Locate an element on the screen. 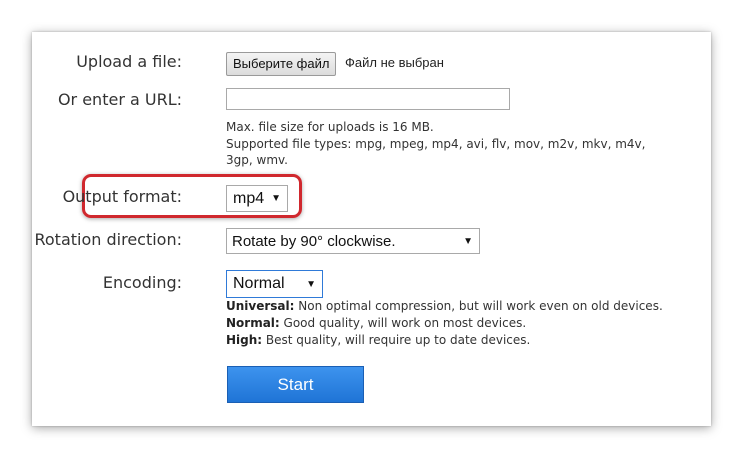  rotation-select: Rotate by 90° clockwise. ▼ is located at coordinates (353, 241).